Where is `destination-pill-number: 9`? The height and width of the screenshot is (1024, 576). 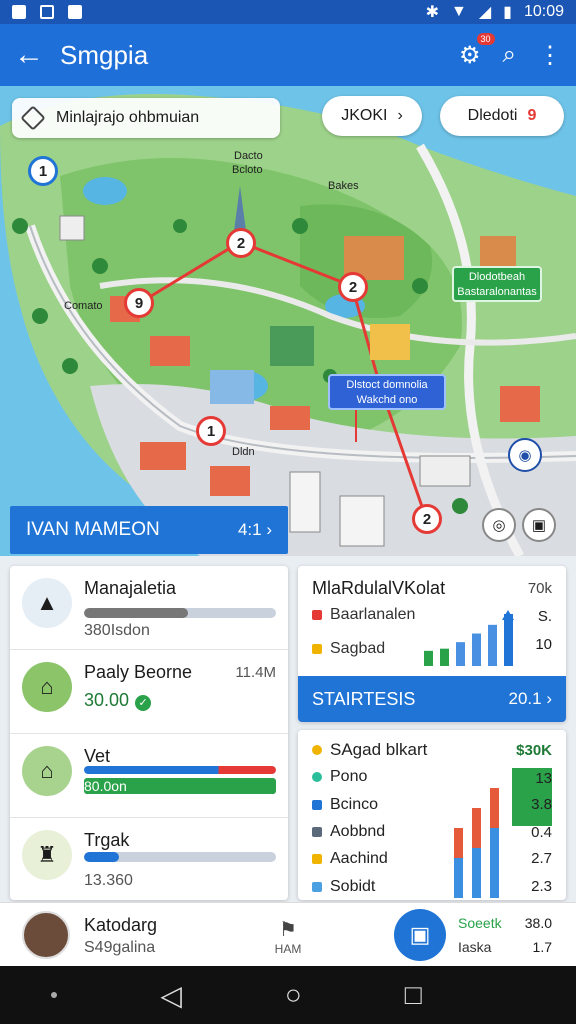 destination-pill-number: 9 is located at coordinates (532, 115).